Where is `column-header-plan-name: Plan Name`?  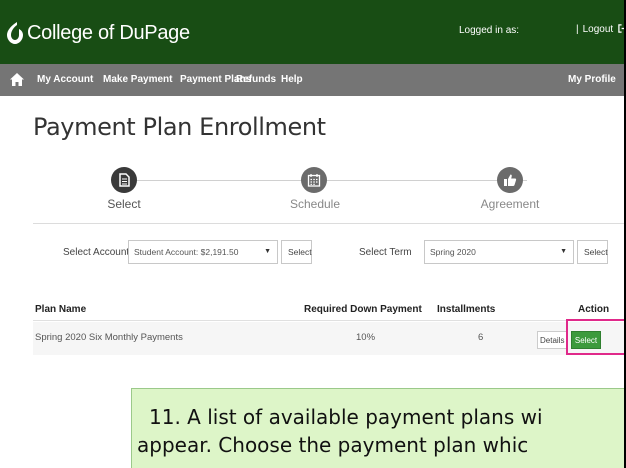
column-header-plan-name: Plan Name is located at coordinates (61, 309).